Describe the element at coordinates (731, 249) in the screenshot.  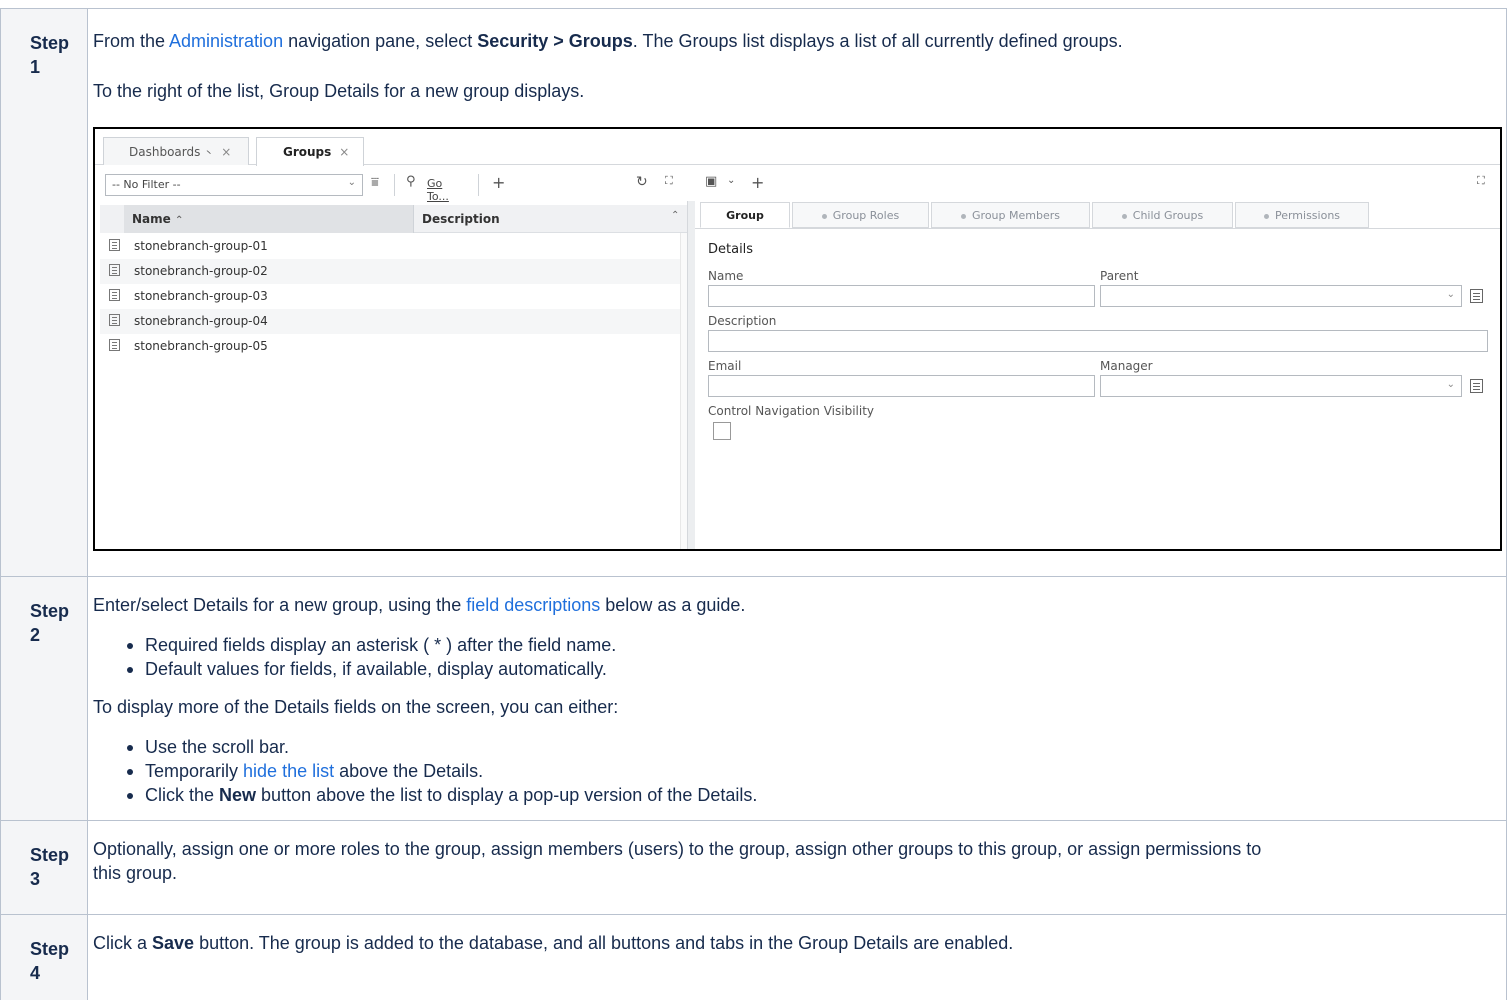
I see `details-section-title: Details` at that location.